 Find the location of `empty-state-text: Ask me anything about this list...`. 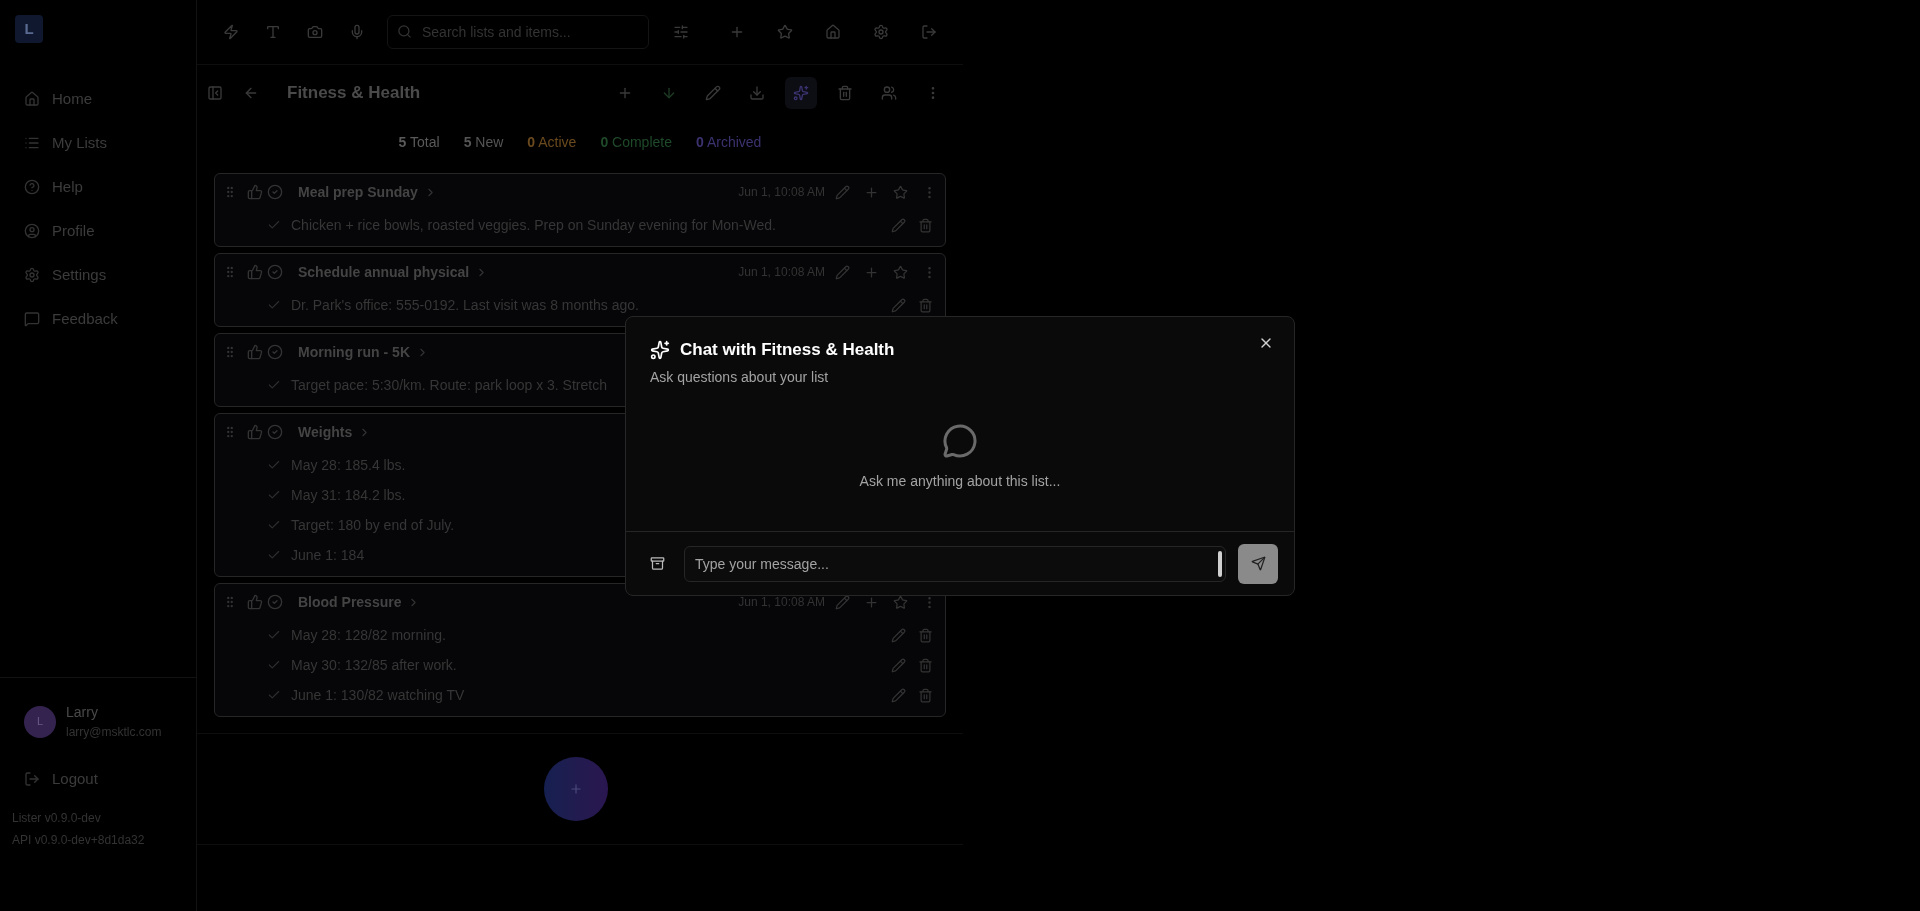

empty-state-text: Ask me anything about this list... is located at coordinates (960, 481).